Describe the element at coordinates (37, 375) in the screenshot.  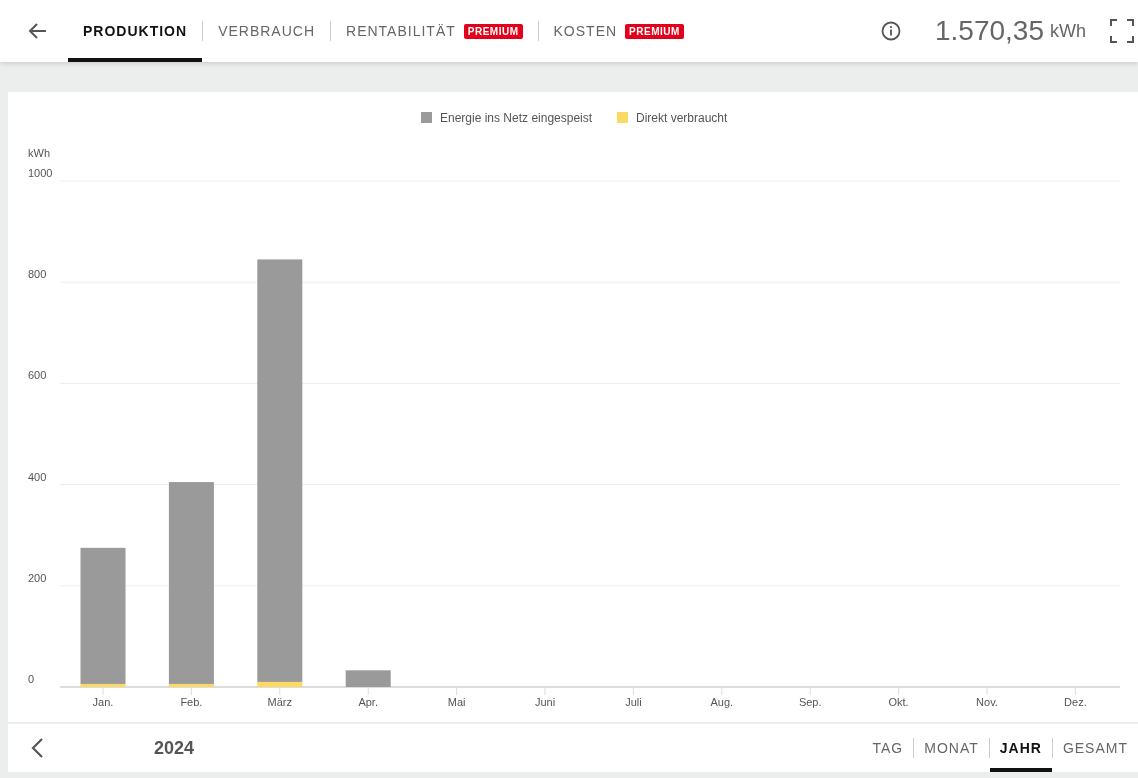
I see `y-tick-label: 600` at that location.